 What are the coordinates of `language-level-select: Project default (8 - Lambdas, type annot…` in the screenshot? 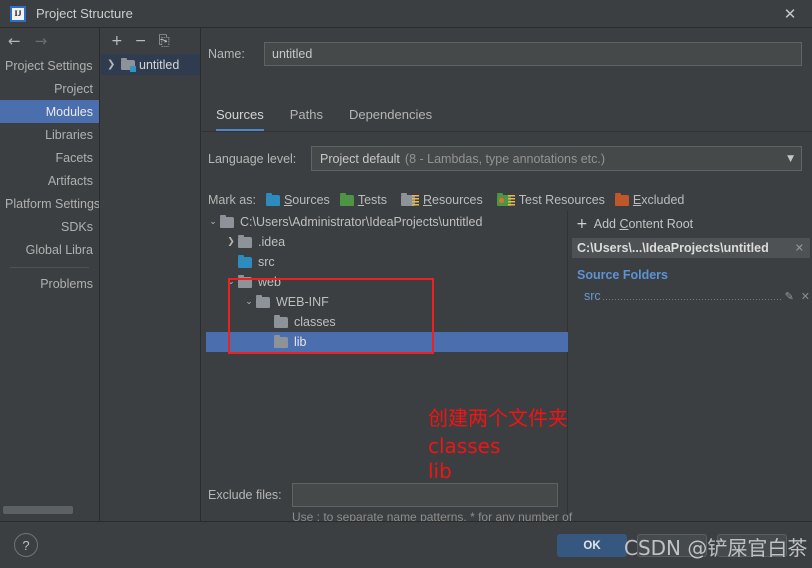 It's located at (556, 158).